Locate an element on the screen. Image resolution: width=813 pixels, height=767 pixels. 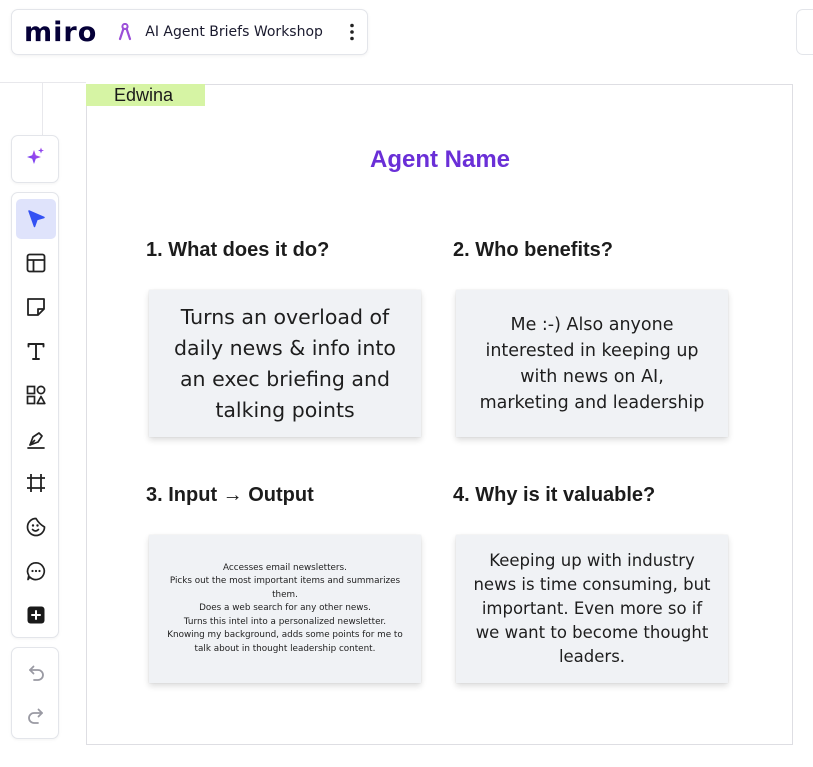
sticky-note-icon is located at coordinates (36, 307).